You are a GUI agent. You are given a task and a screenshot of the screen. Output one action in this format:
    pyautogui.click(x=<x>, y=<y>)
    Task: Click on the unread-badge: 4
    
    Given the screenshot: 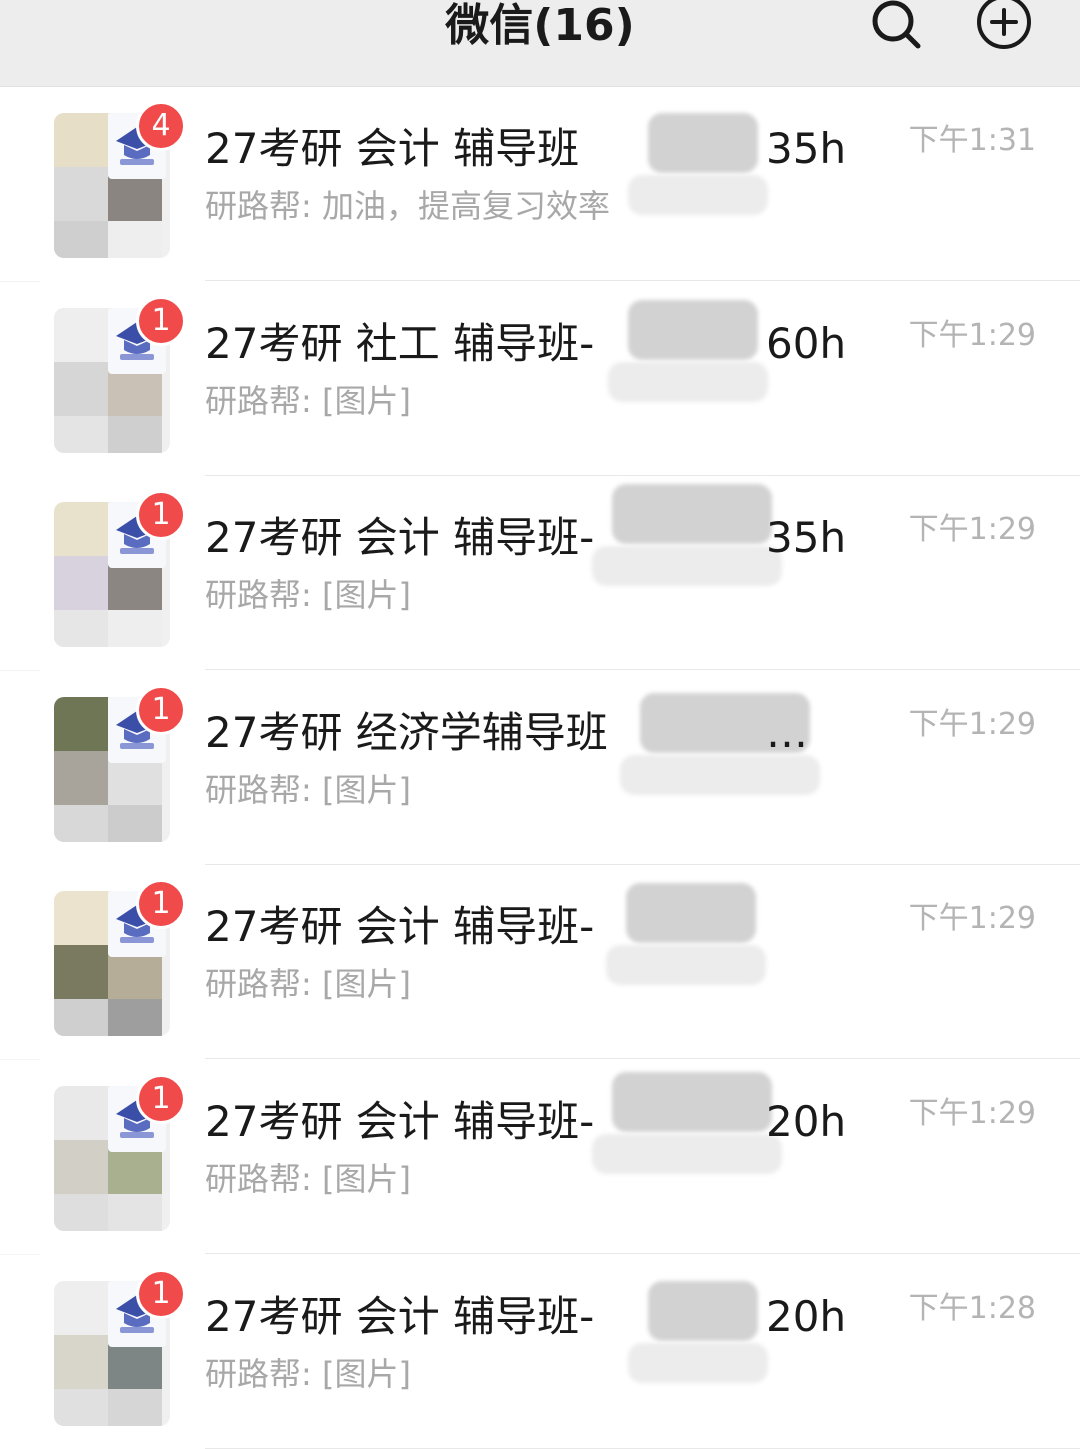 What is the action you would take?
    pyautogui.click(x=161, y=126)
    